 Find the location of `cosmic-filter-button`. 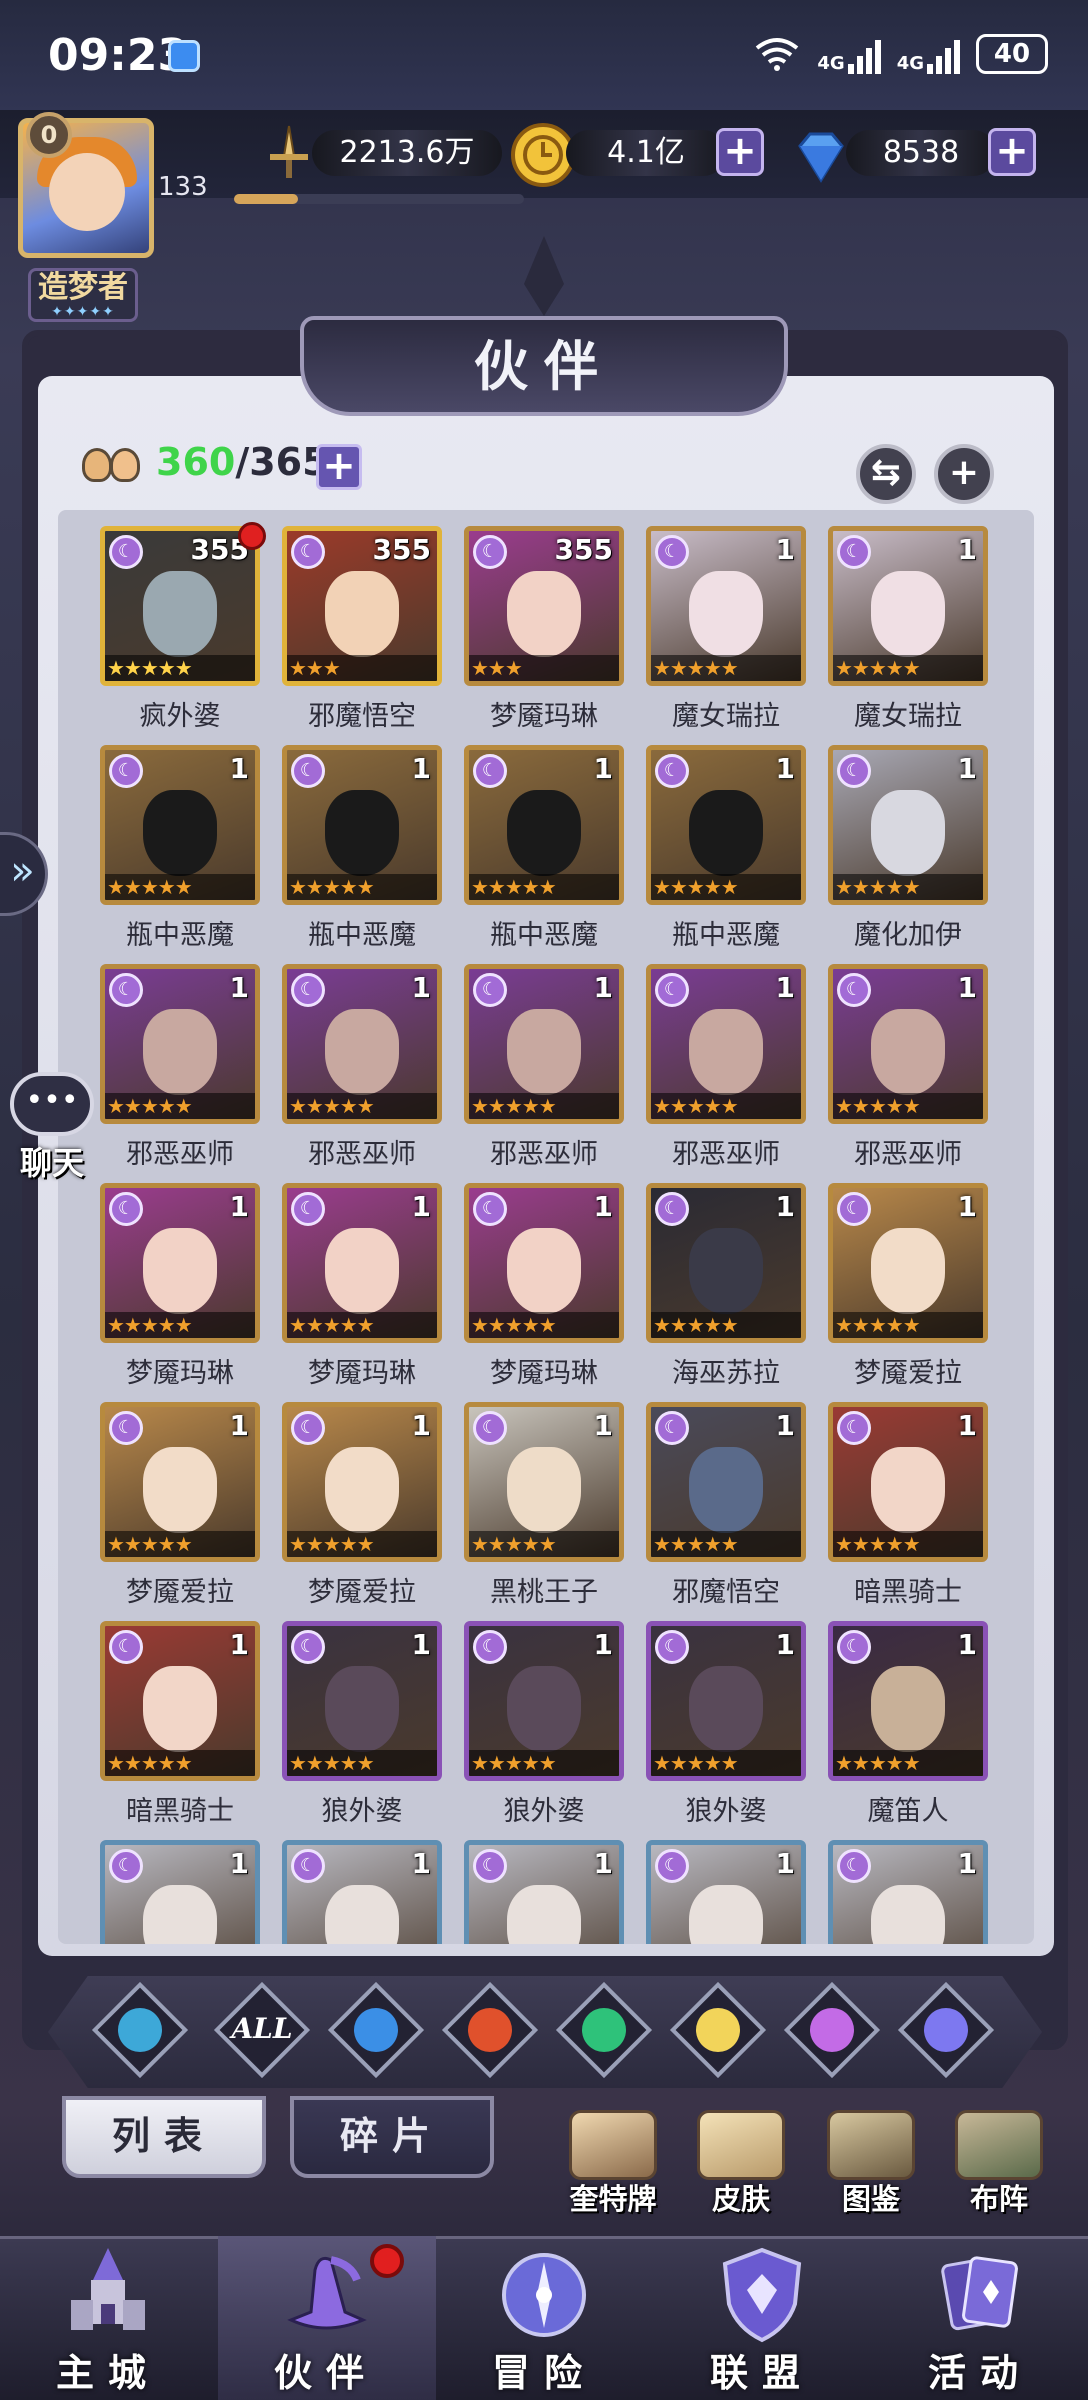

cosmic-filter-button is located at coordinates (946, 2030).